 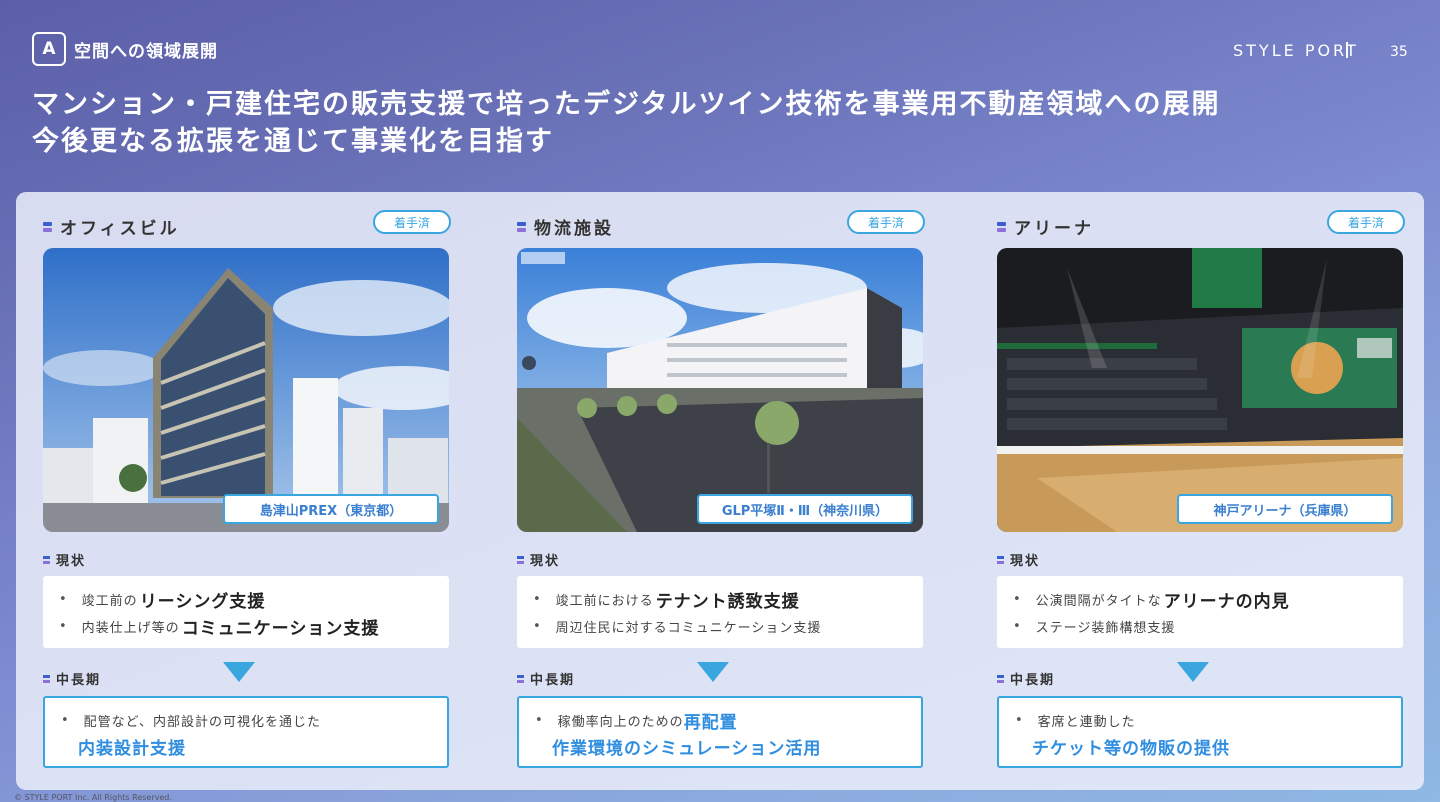 I want to click on current-item-bold: リーシング支援, so click(x=202, y=602).